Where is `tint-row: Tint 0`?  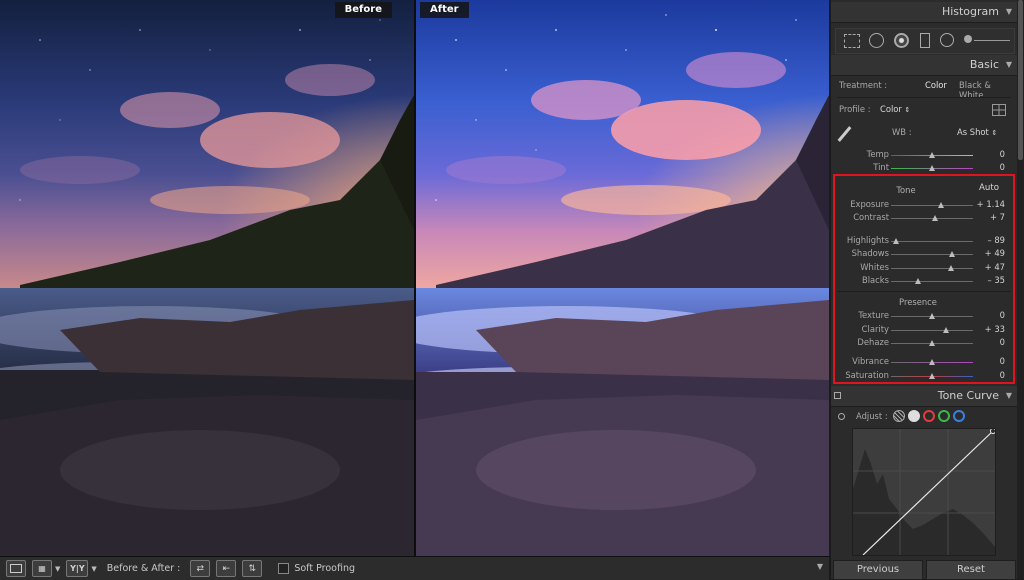 tint-row: Tint 0 is located at coordinates (924, 168).